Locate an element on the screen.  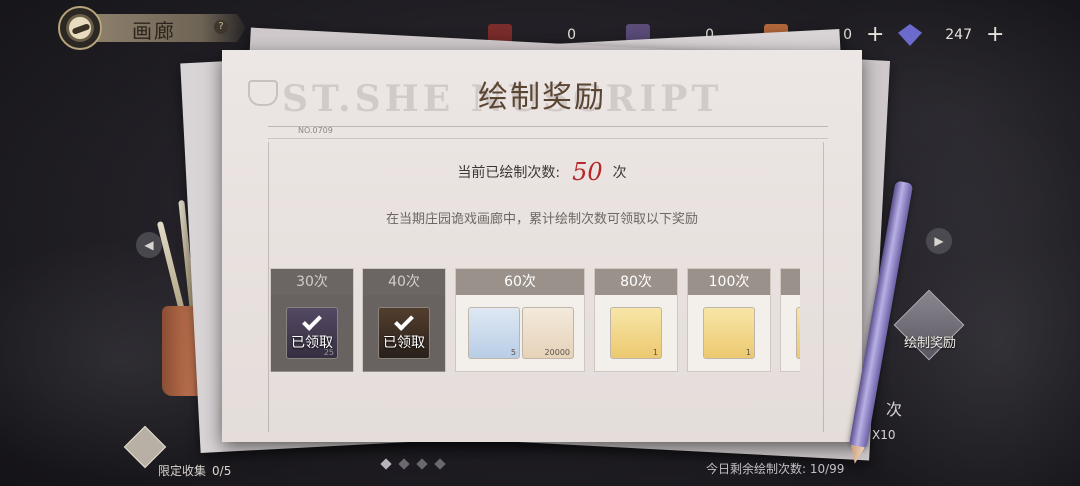
reward-threshold: 30次 is located at coordinates (312, 282).